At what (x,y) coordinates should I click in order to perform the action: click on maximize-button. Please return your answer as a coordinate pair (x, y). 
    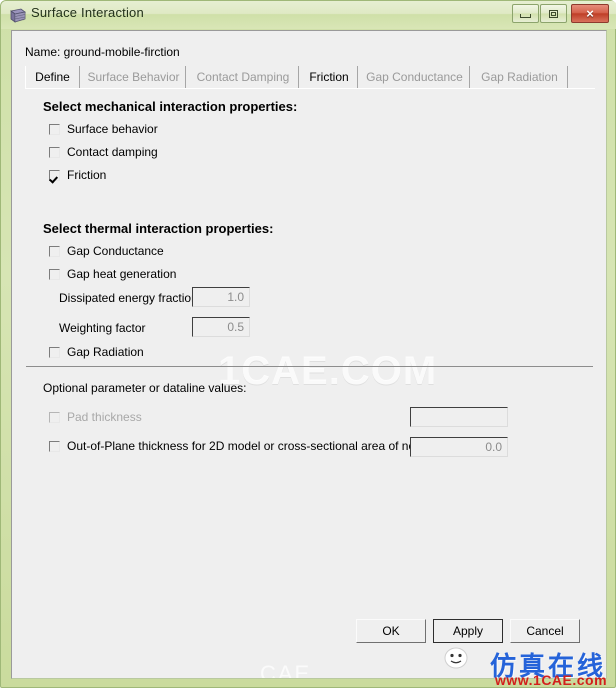
    Looking at the image, I should click on (553, 13).